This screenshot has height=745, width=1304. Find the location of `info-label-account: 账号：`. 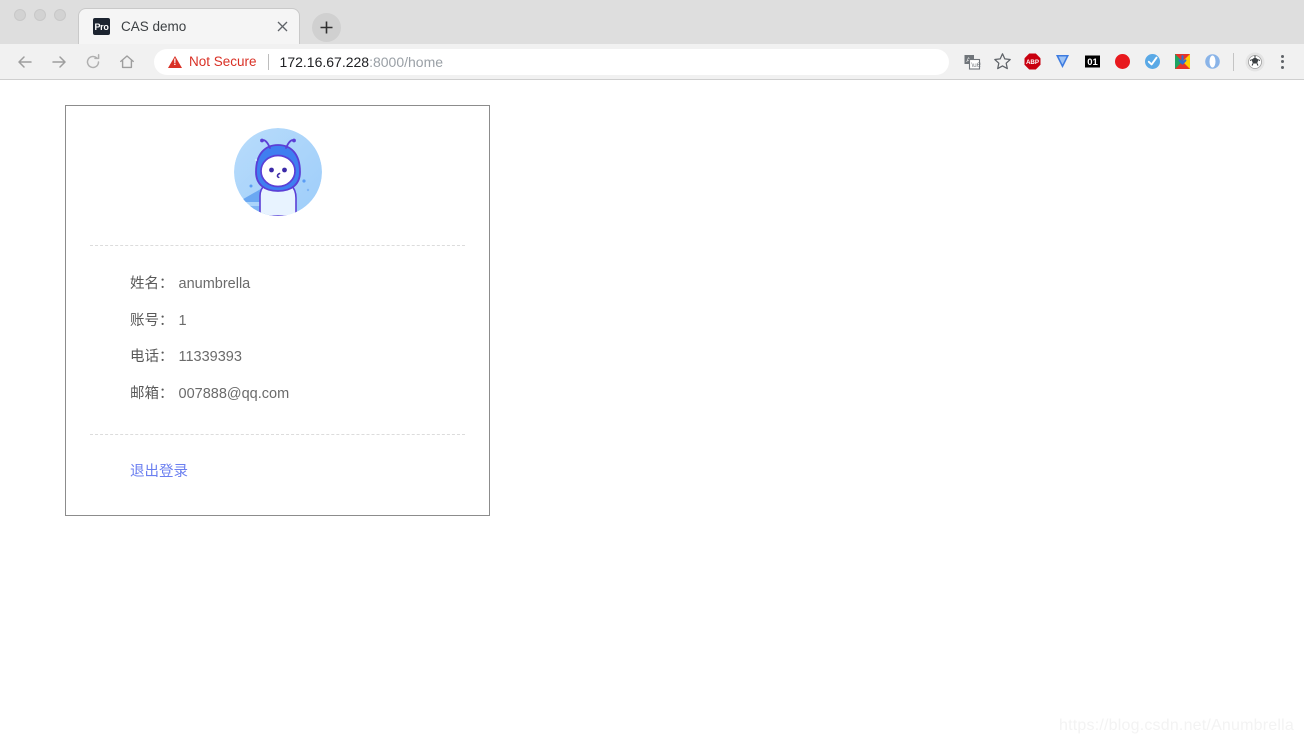

info-label-account: 账号： is located at coordinates (152, 320).